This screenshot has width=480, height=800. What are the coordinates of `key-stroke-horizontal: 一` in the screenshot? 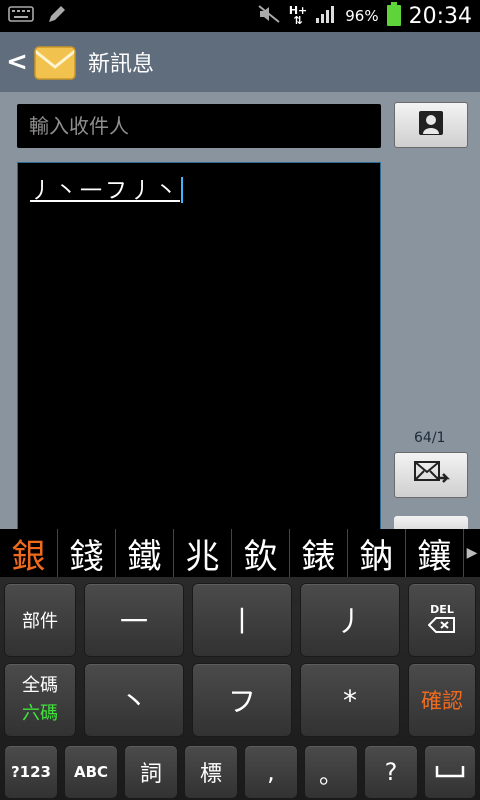 It's located at (134, 620).